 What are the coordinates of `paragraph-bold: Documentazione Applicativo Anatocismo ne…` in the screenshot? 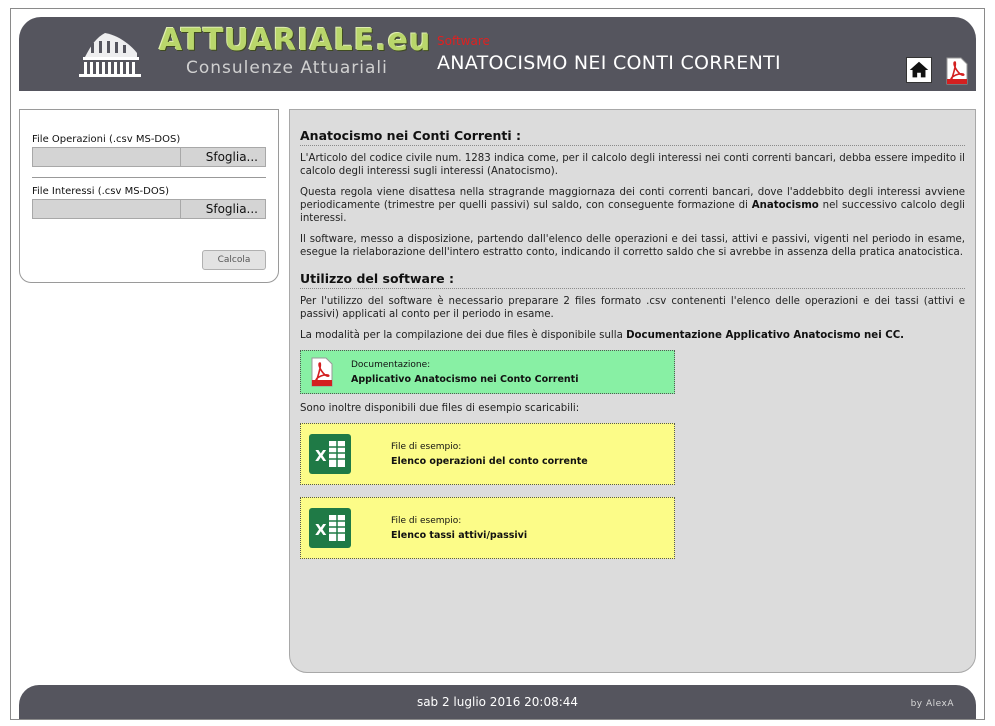 It's located at (765, 335).